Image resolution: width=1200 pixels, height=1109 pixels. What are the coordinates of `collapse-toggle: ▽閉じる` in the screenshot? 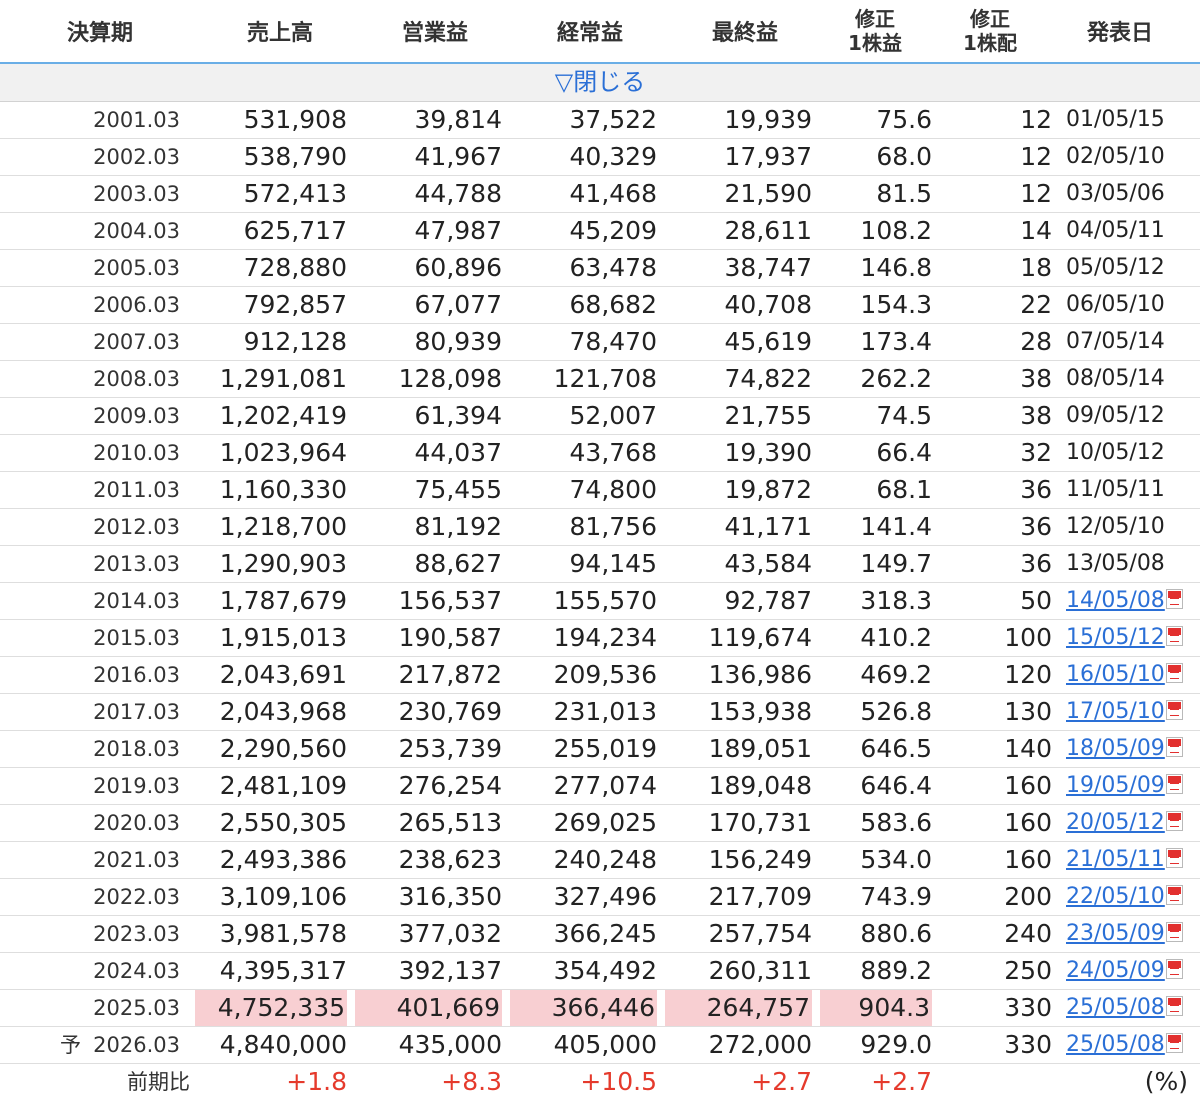 It's located at (600, 83).